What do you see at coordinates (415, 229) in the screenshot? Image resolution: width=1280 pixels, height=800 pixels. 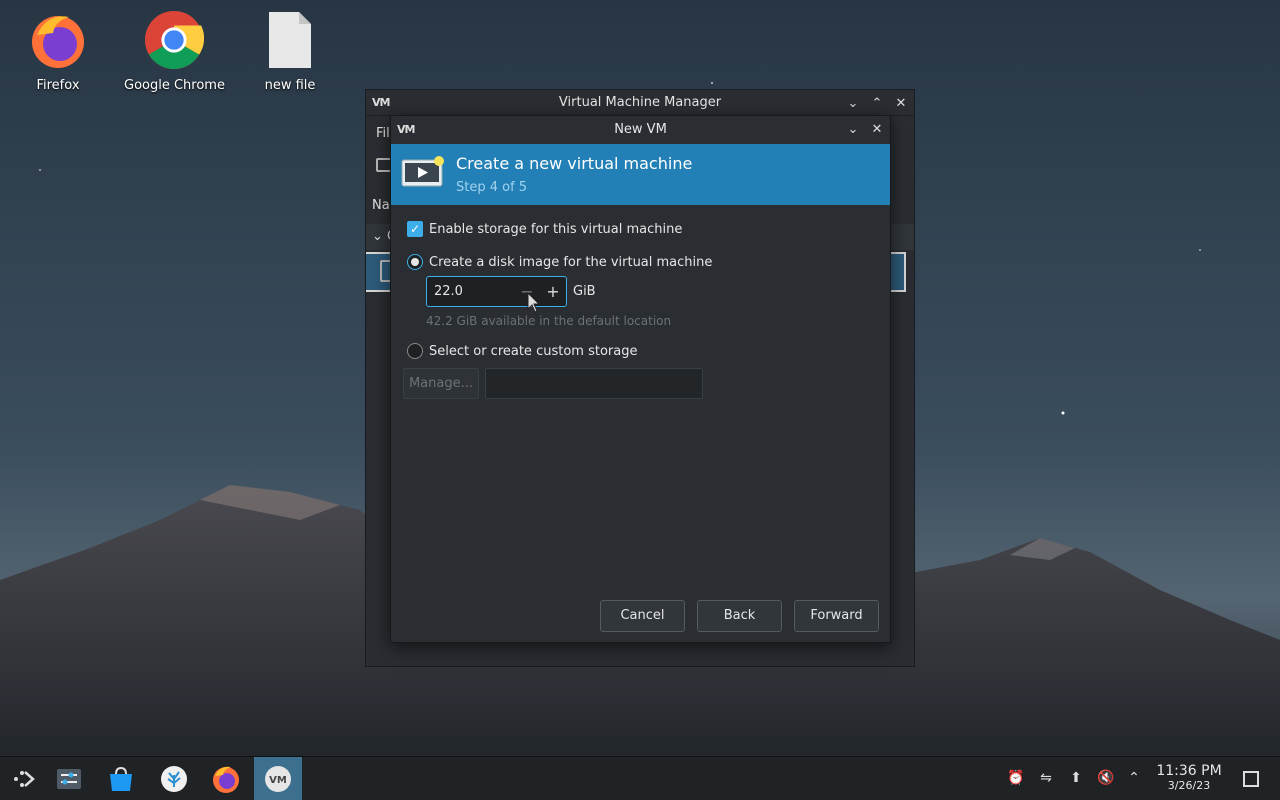 I see `checkmark-icon: ✓` at bounding box center [415, 229].